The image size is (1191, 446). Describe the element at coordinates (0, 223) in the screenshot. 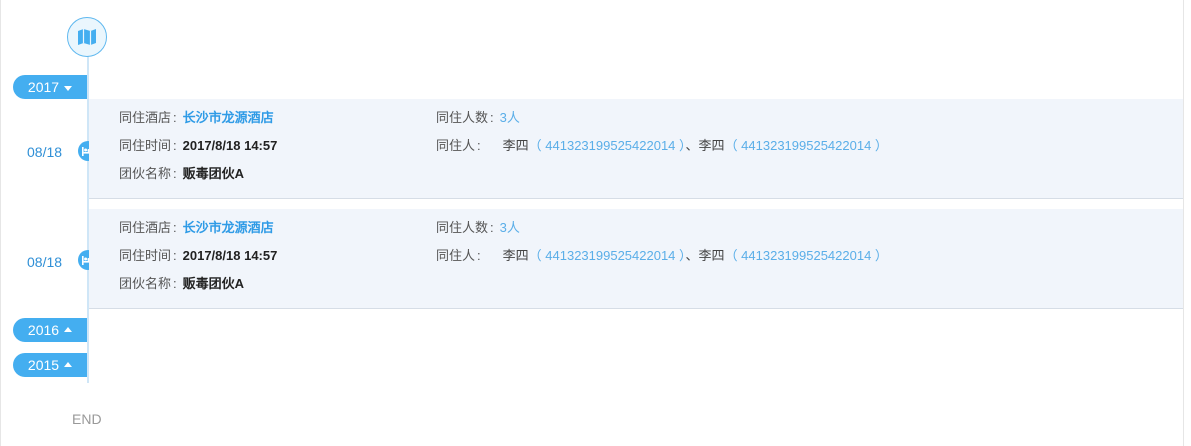

I see `frame-left-border` at that location.